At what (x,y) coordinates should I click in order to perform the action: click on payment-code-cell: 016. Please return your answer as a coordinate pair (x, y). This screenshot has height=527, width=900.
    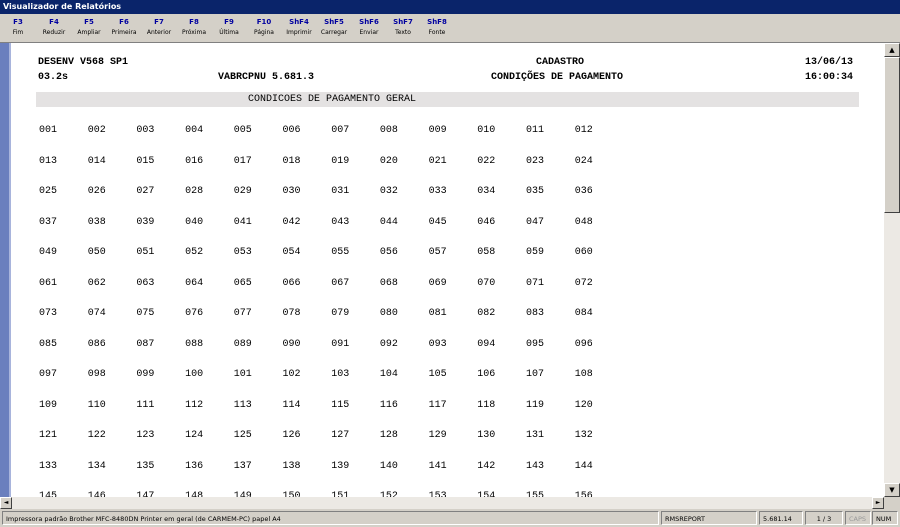
    Looking at the image, I should click on (194, 161).